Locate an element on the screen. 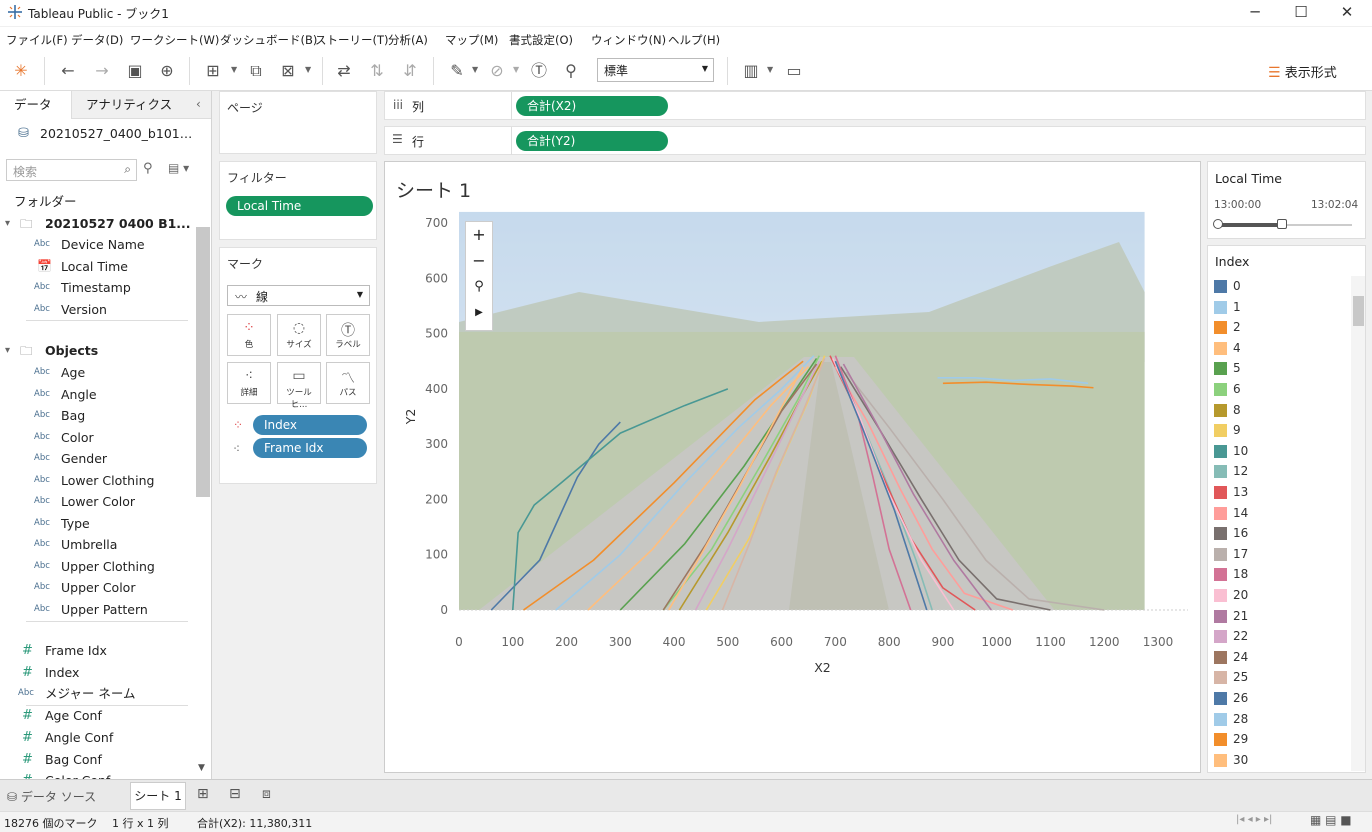  field-name: Lower Clothing is located at coordinates (108, 480).